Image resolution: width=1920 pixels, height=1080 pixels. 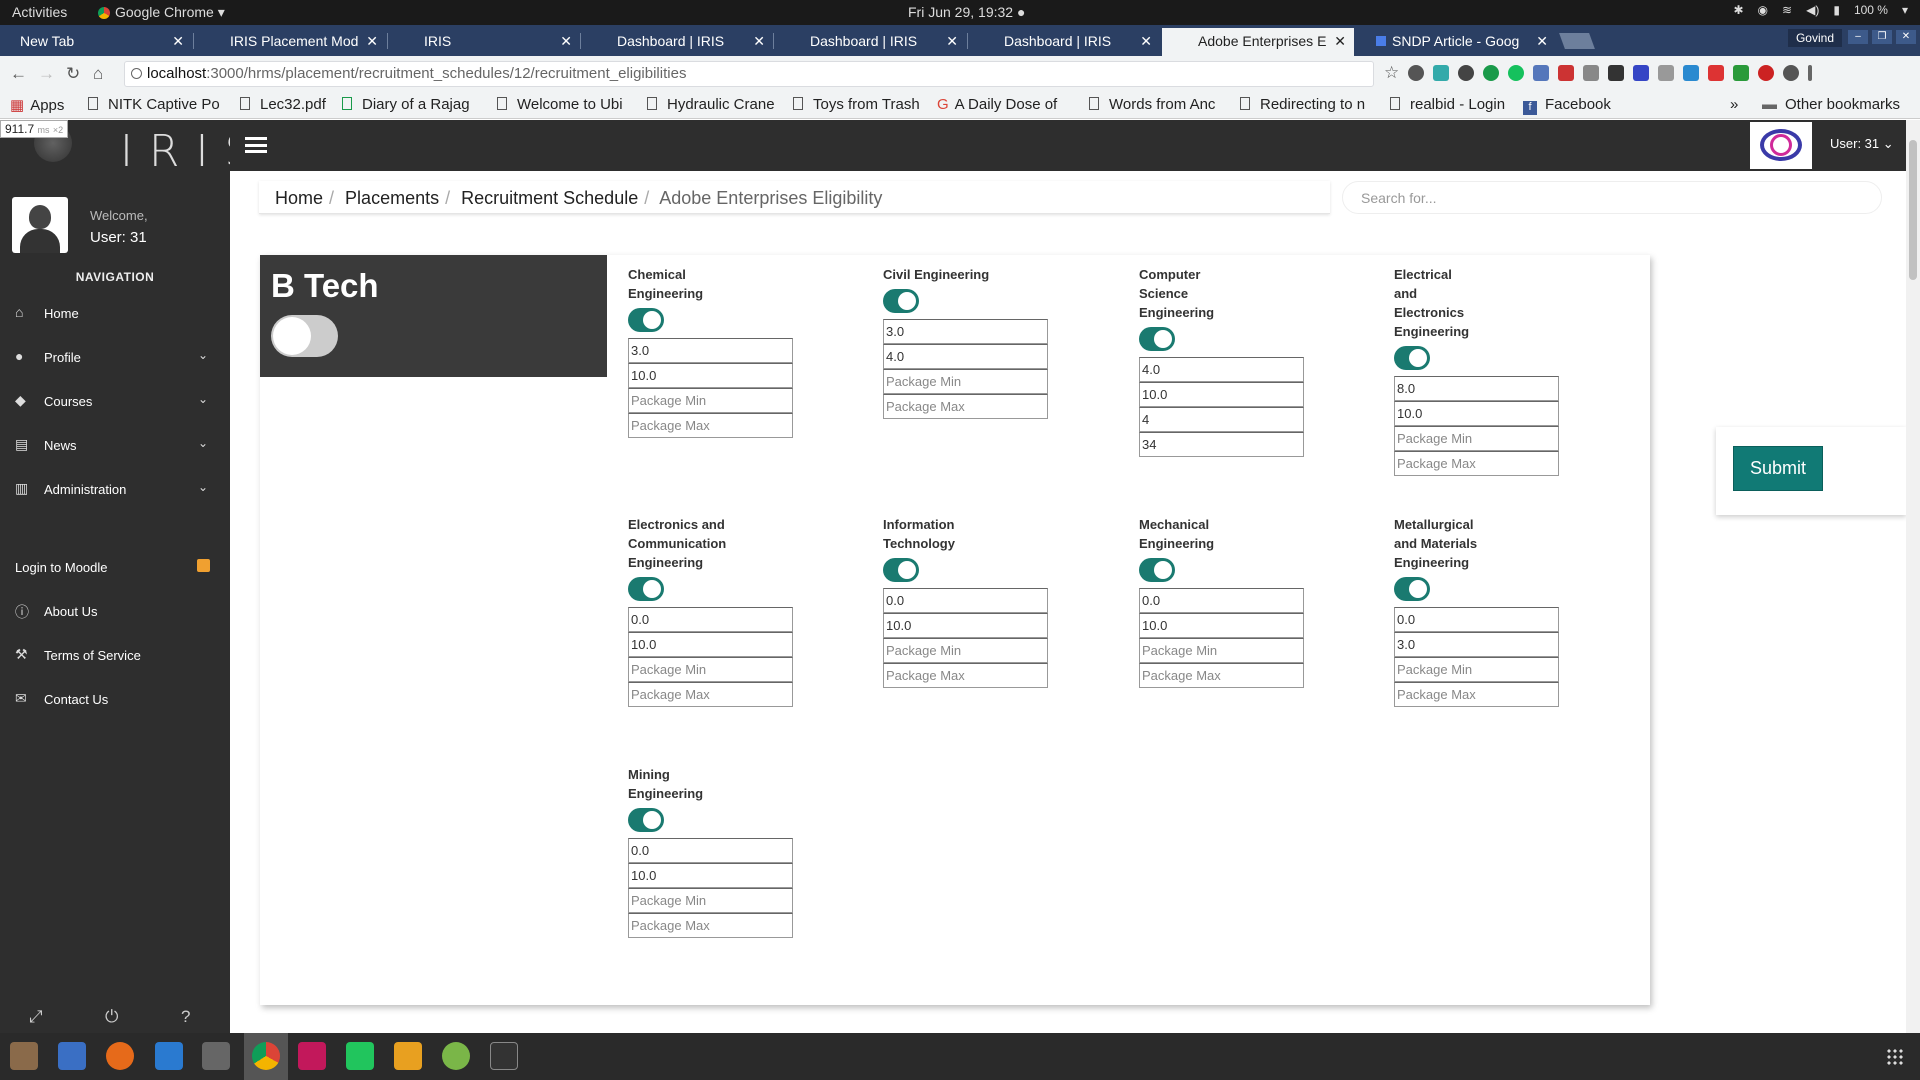 I want to click on chrome-menu-icon, so click(x=1810, y=73).